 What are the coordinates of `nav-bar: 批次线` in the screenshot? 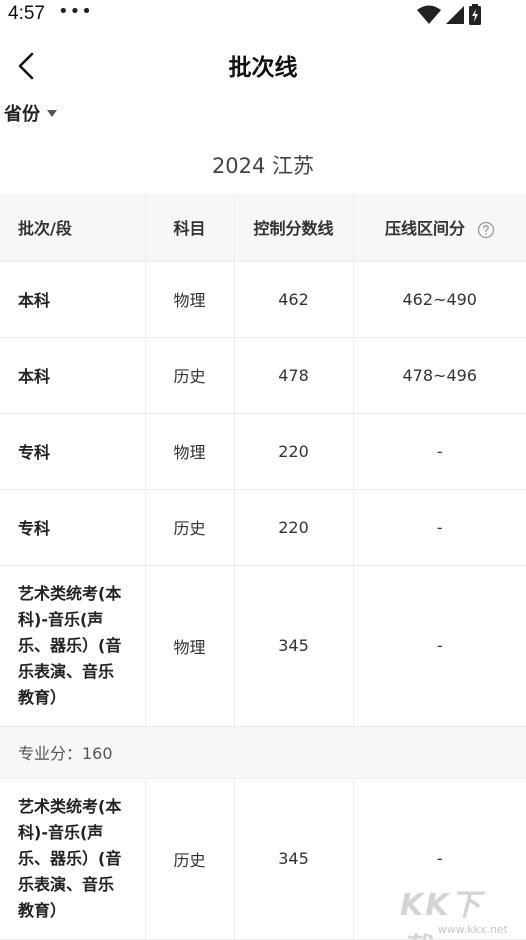 It's located at (263, 66).